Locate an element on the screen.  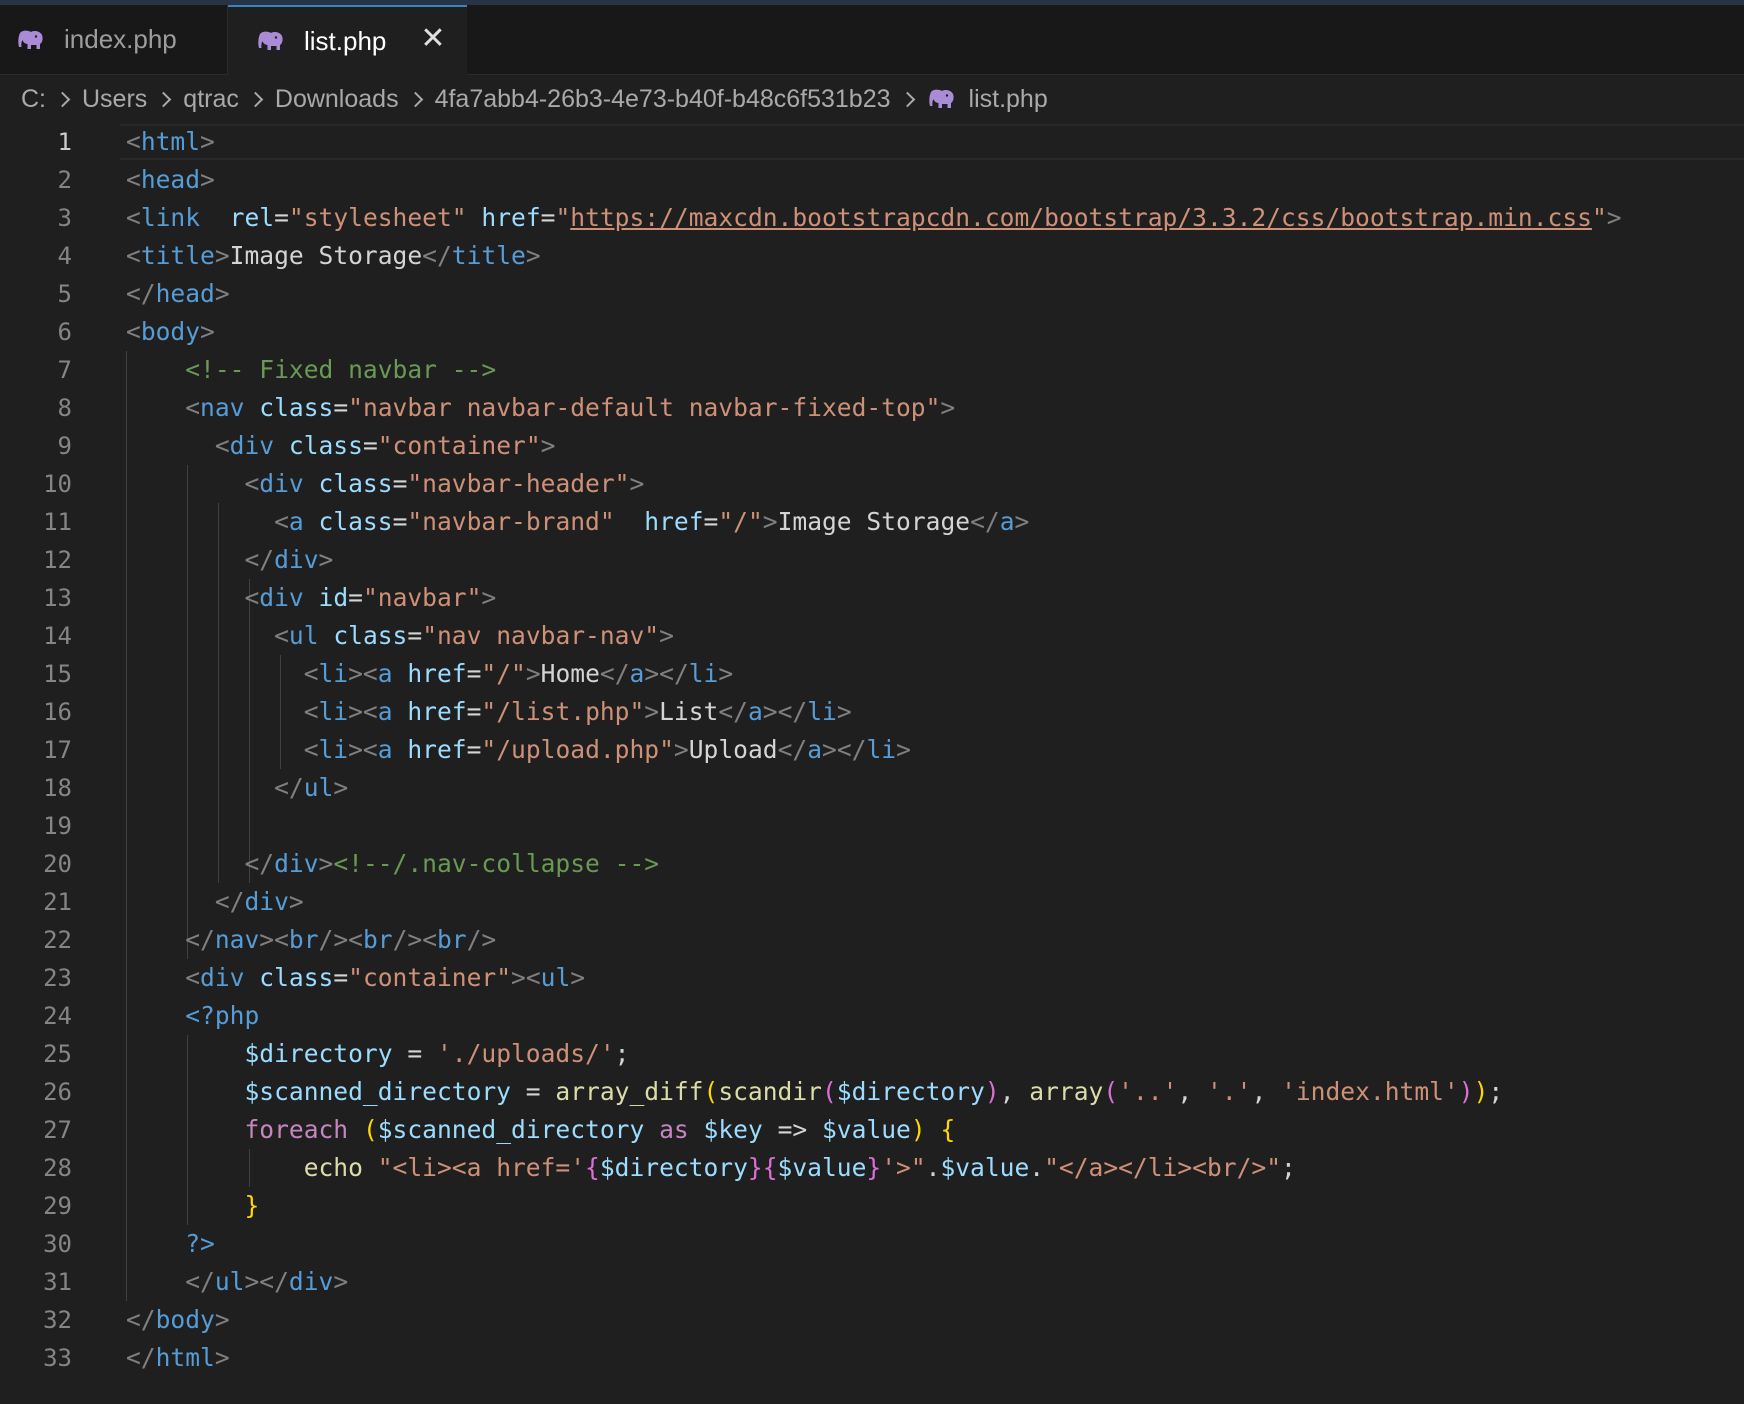
code-line: 18 </ul> is located at coordinates (872, 788).